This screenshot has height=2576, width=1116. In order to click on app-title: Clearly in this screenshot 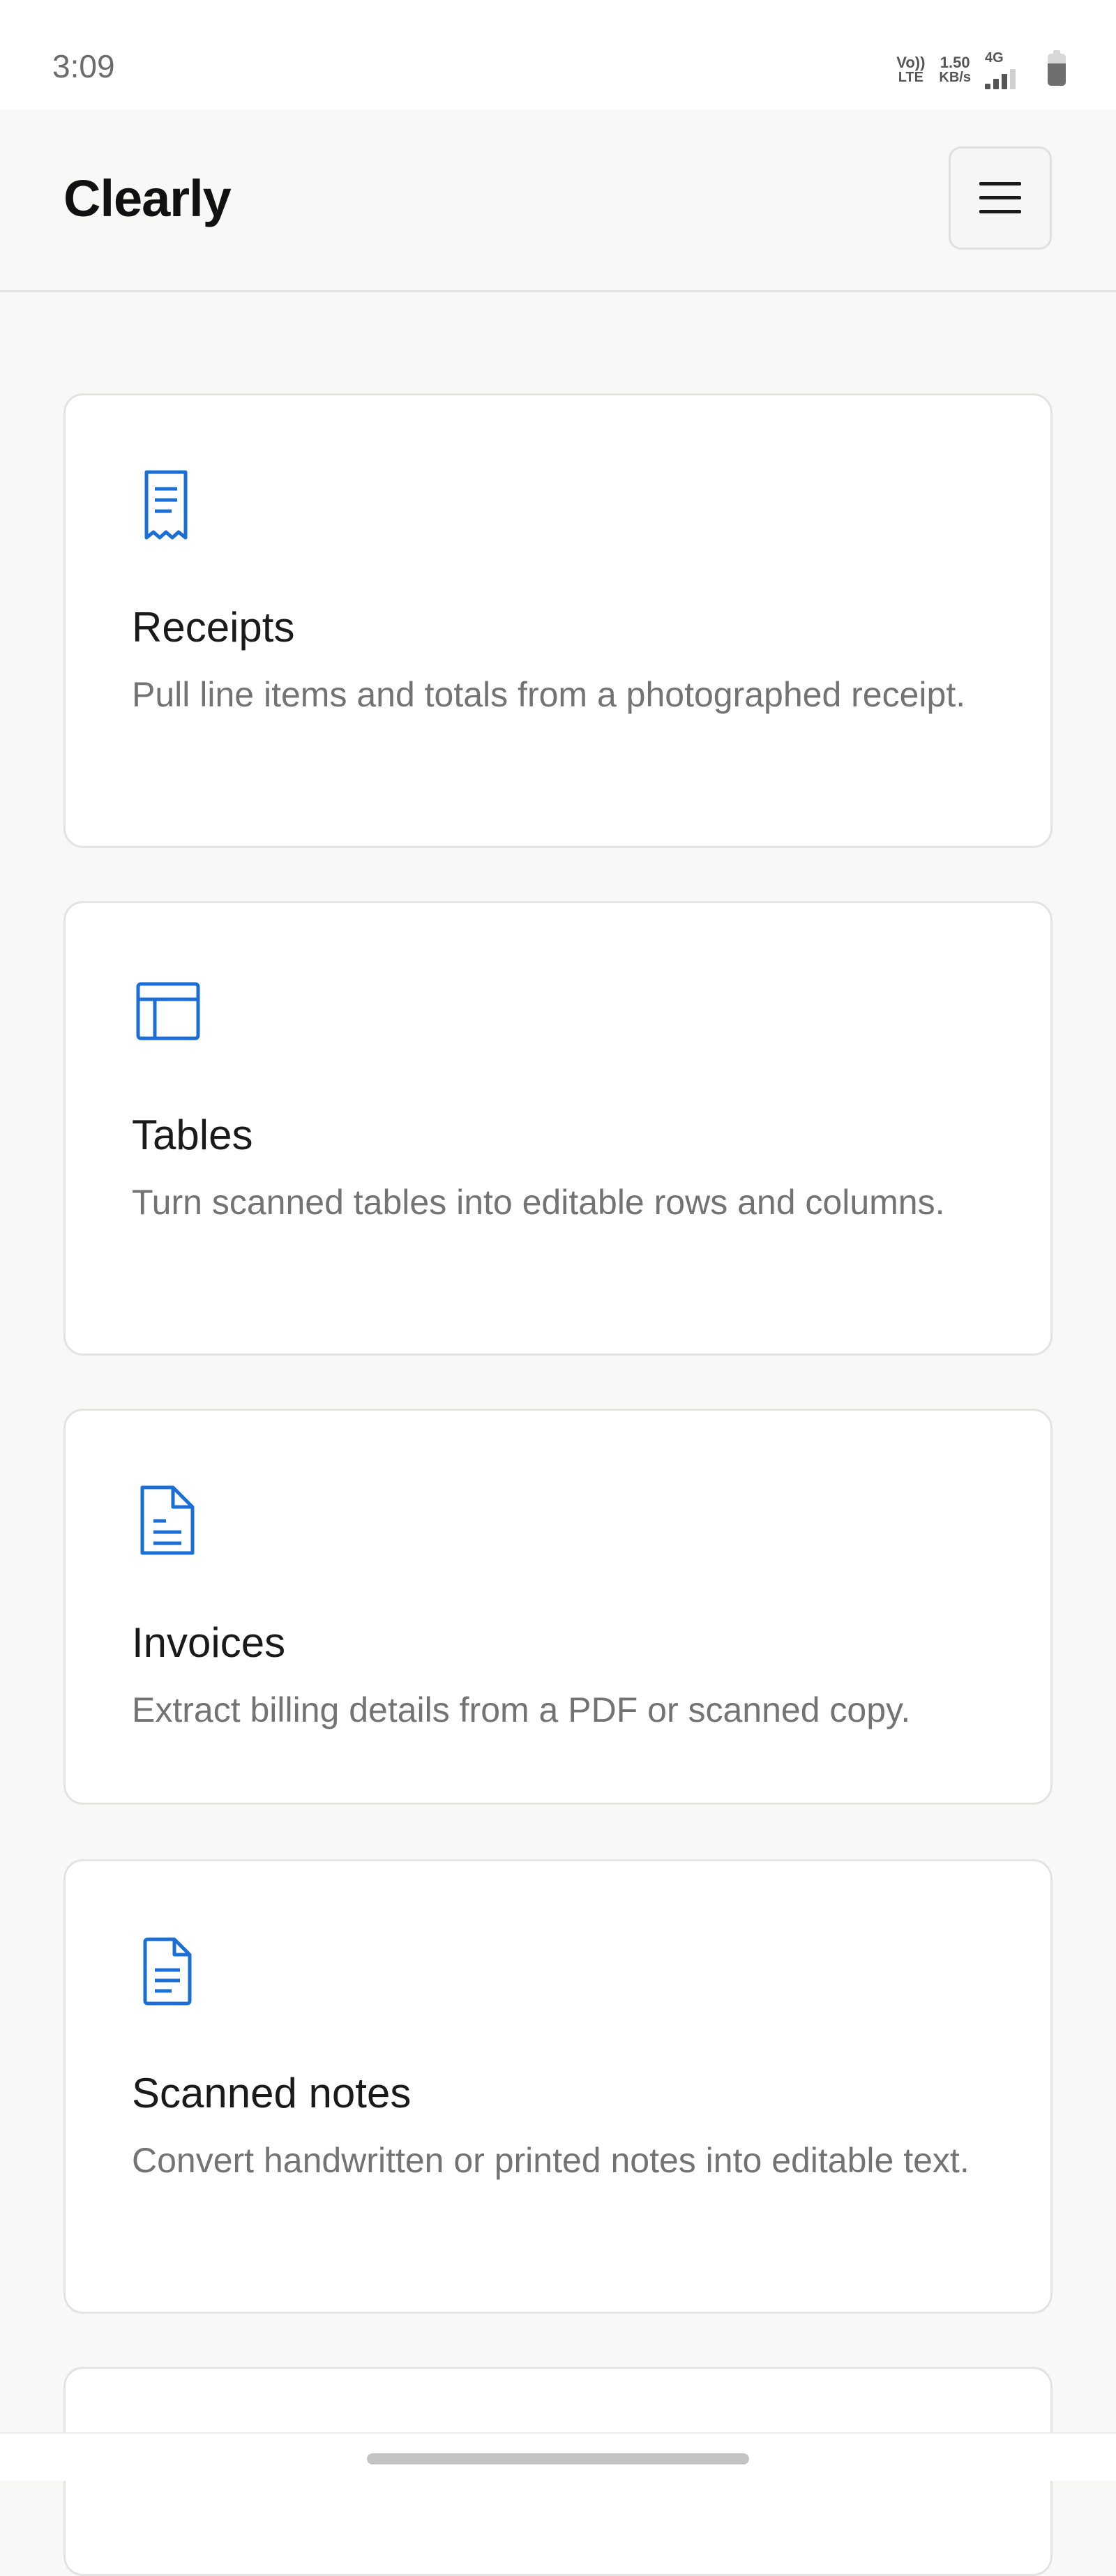, I will do `click(147, 198)`.